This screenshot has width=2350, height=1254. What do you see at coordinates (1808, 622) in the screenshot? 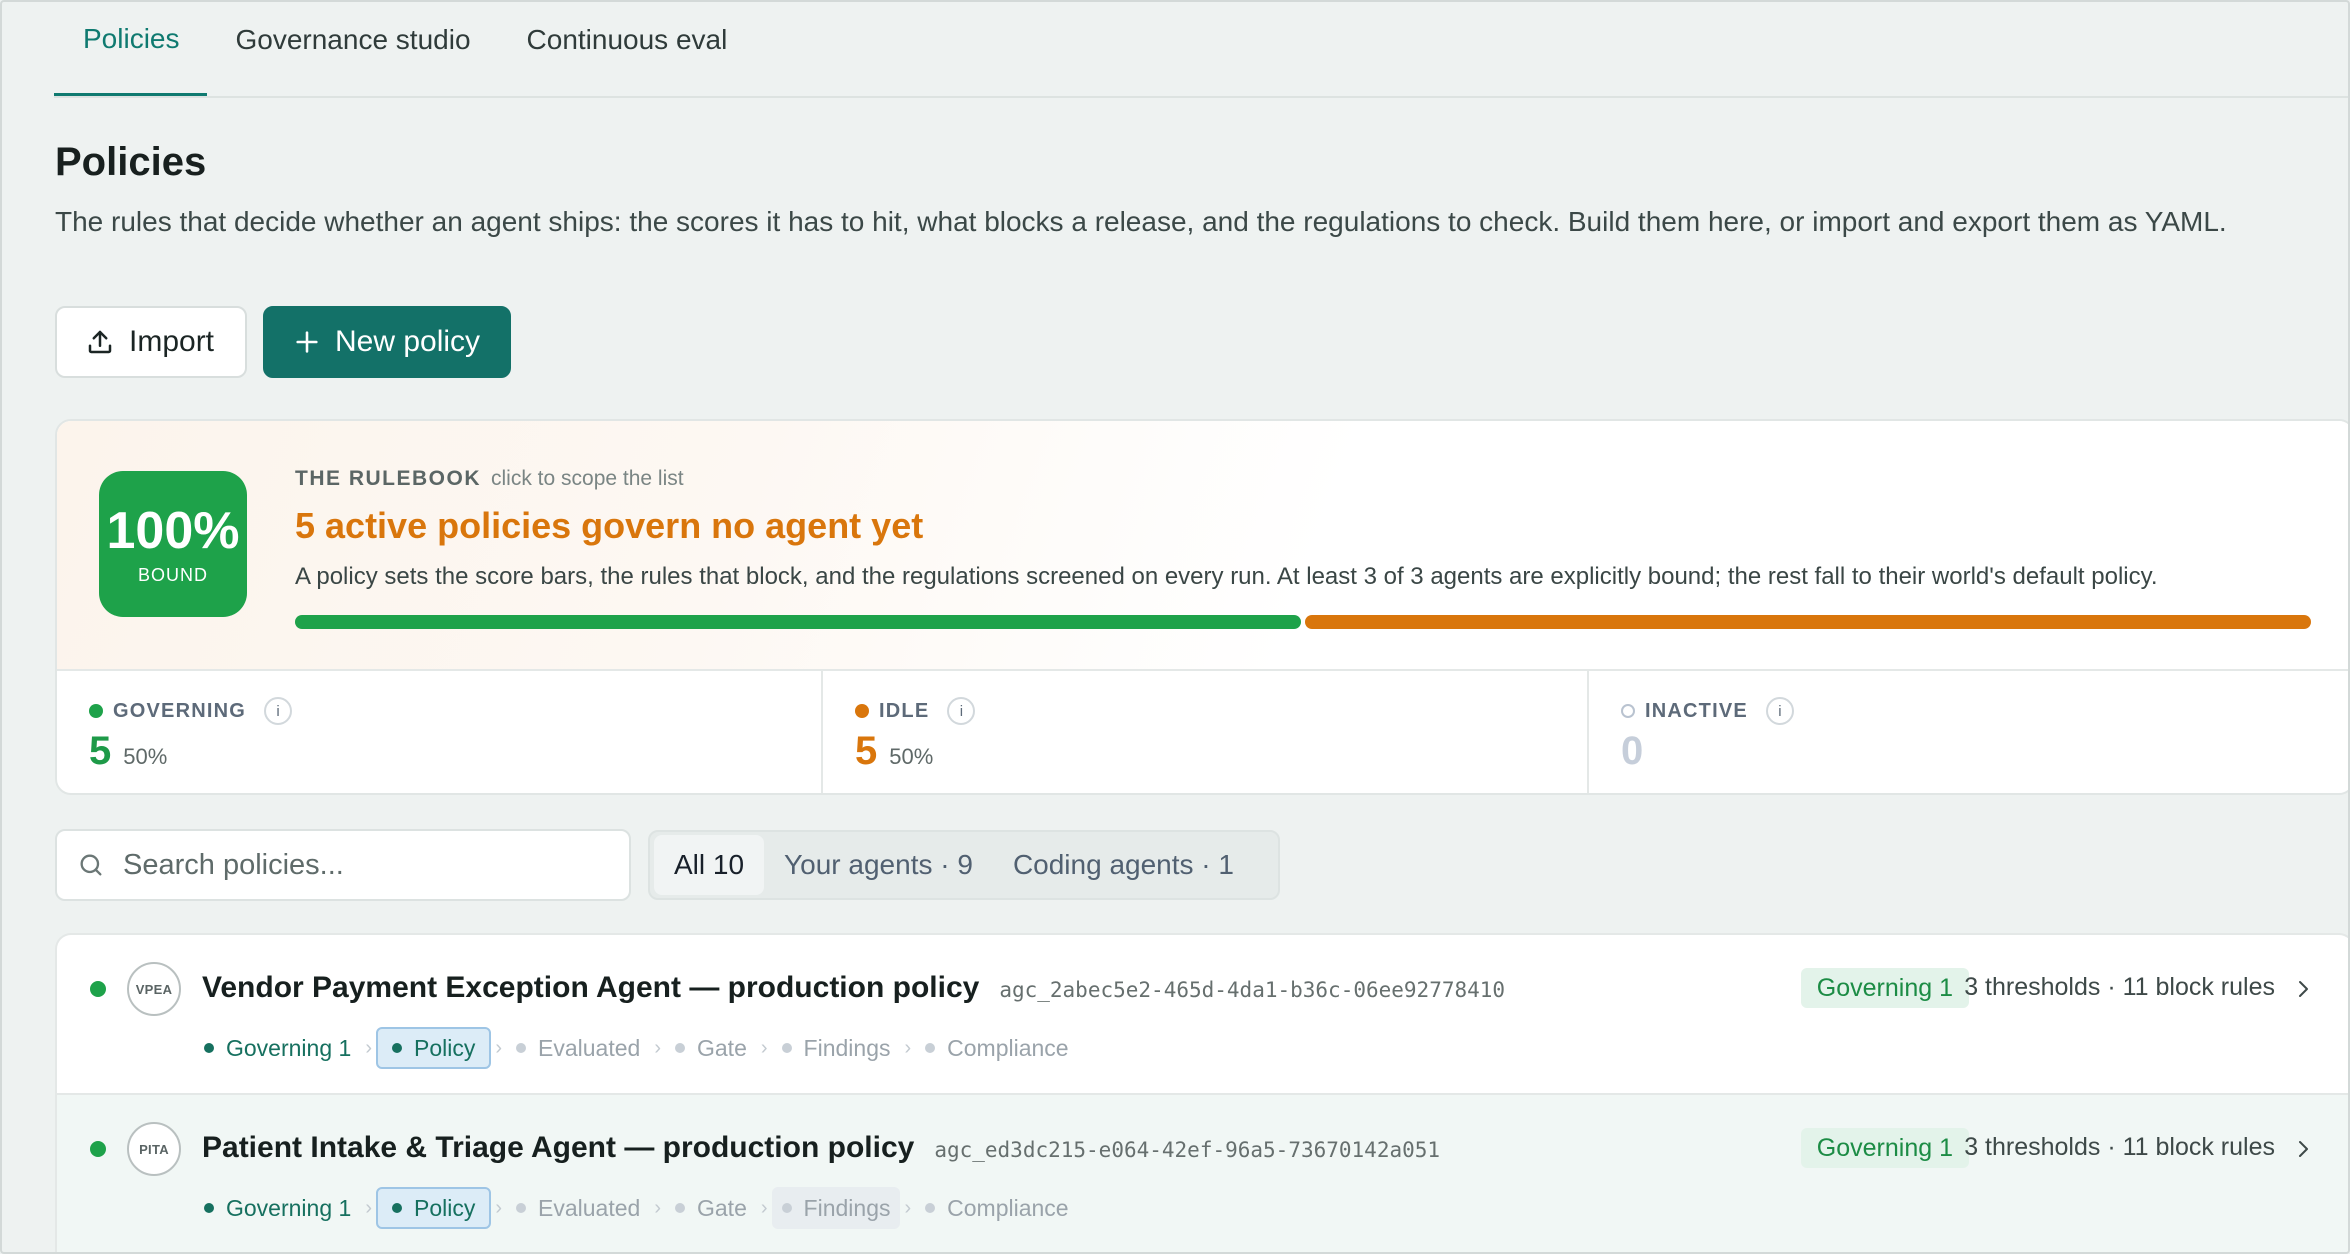
I see `coverage-bar-idle` at bounding box center [1808, 622].